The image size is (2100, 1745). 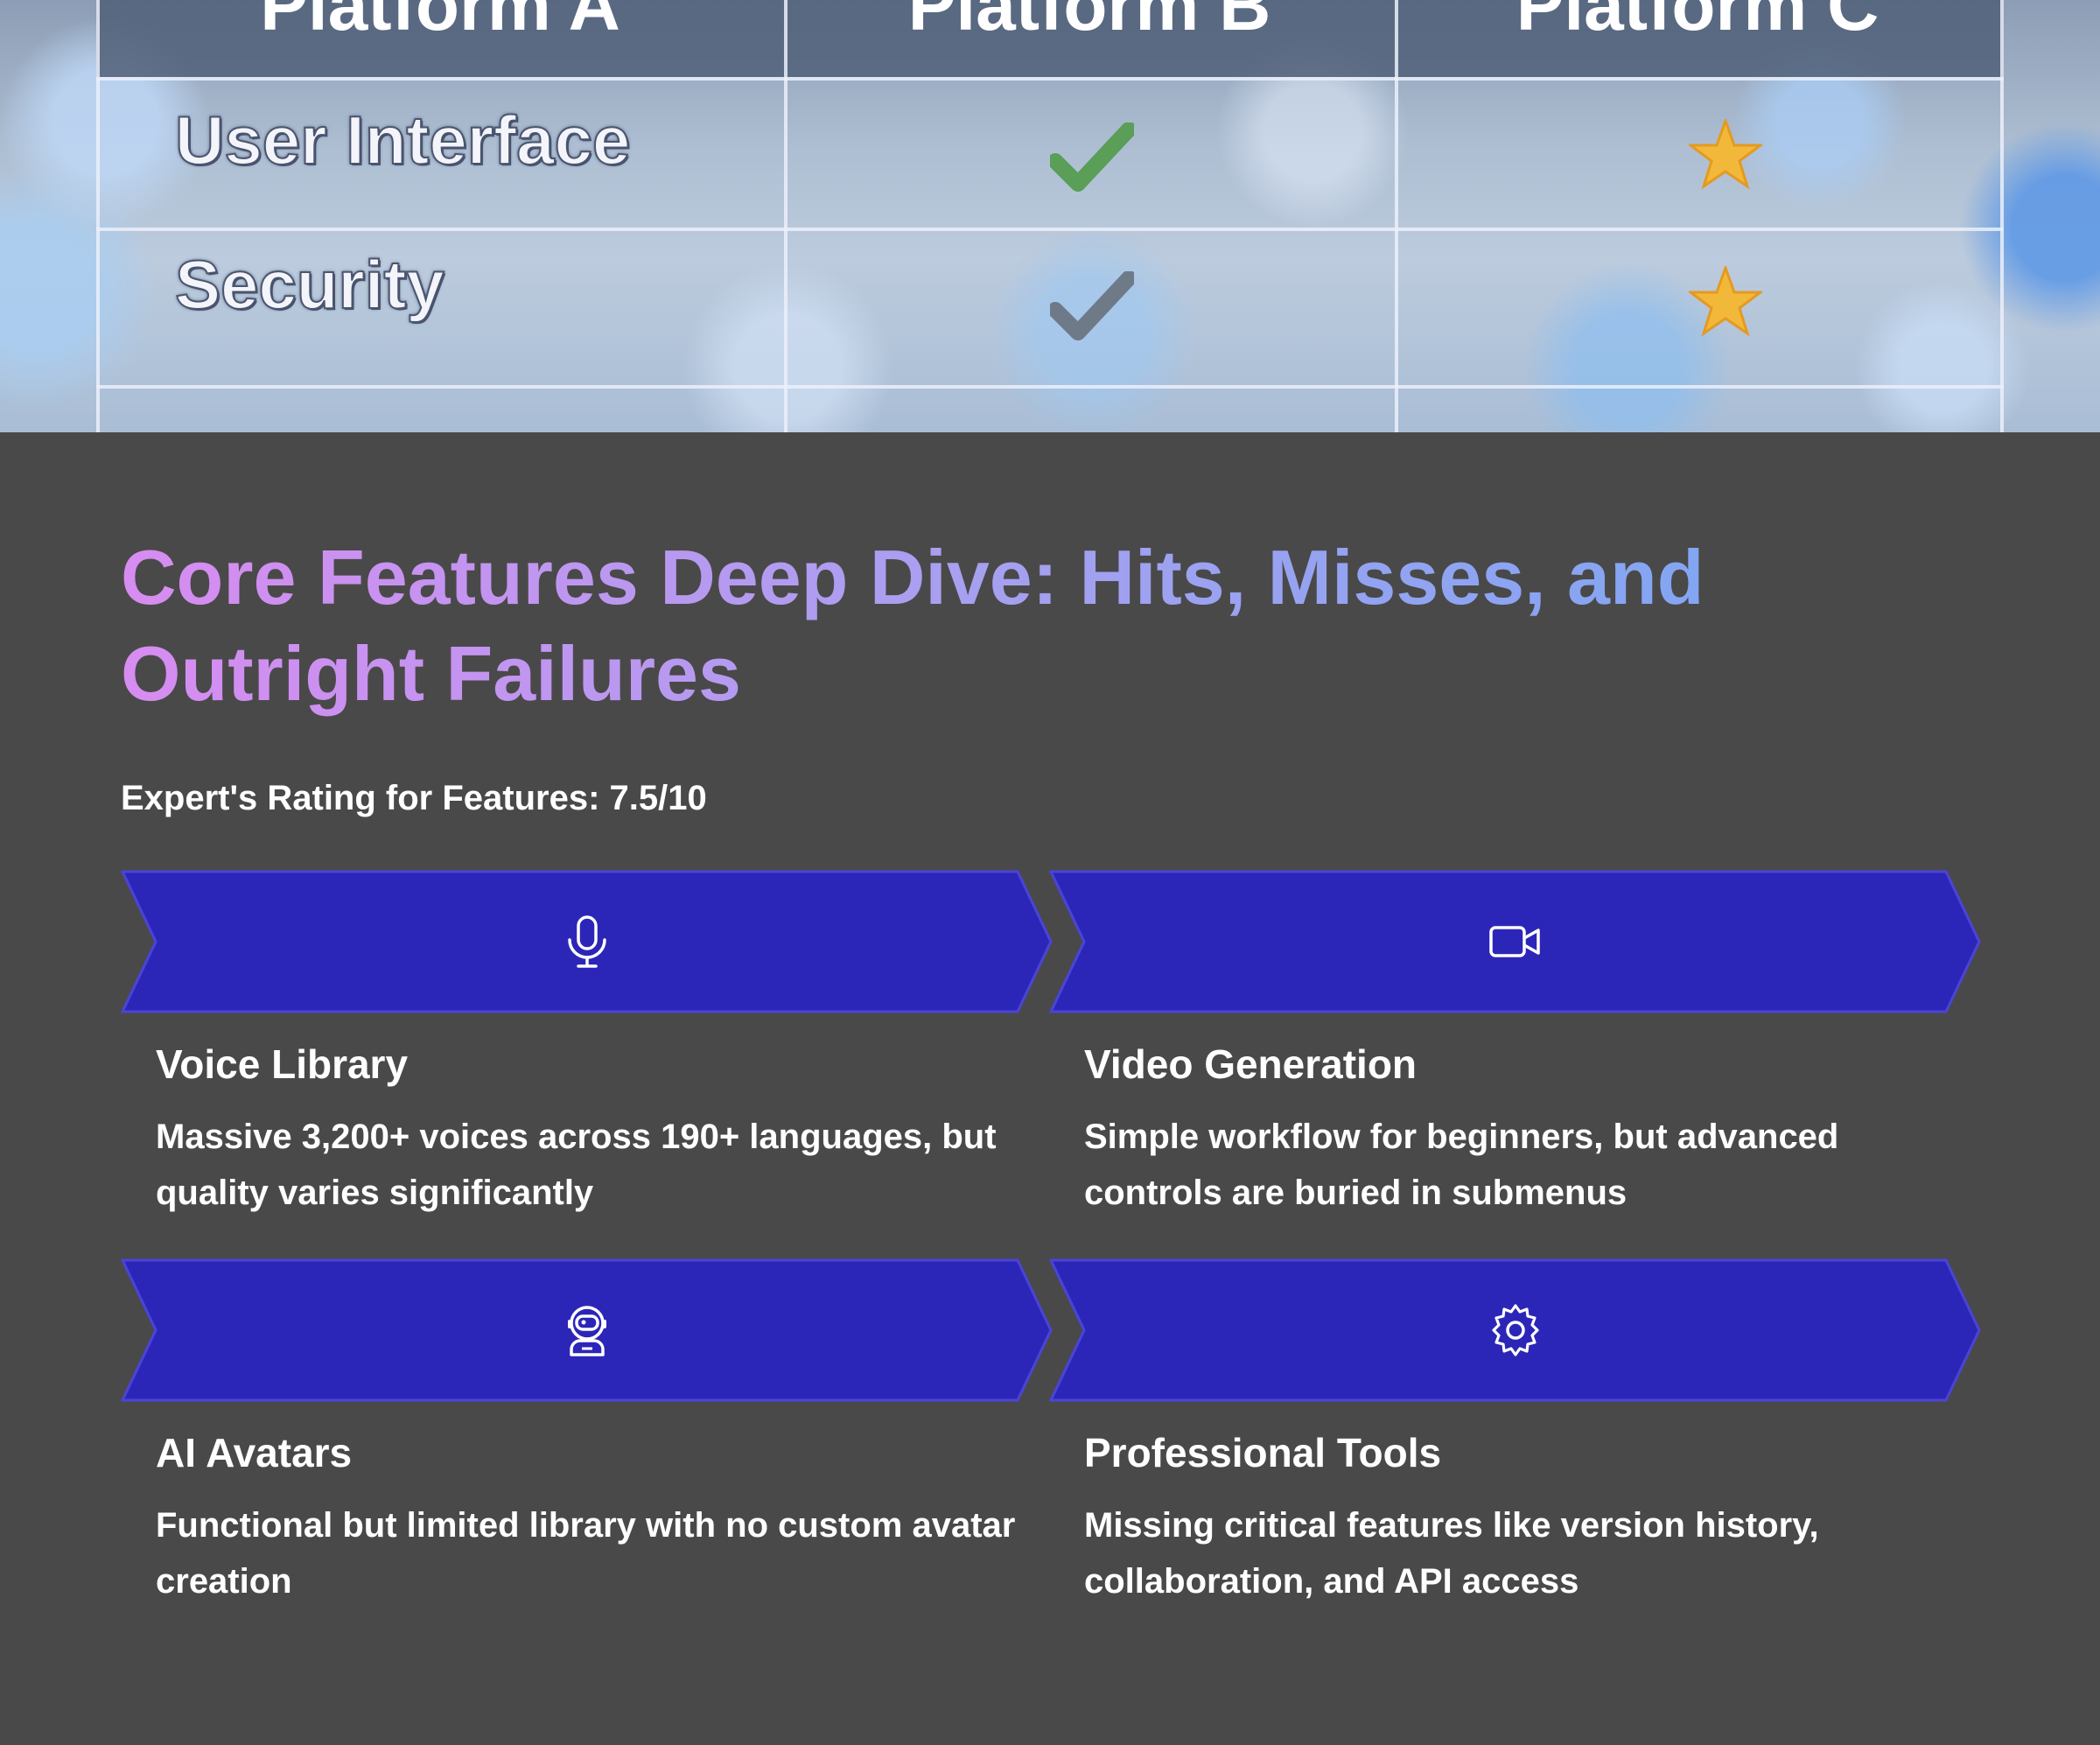 I want to click on feature-title: Professional Tools, so click(x=1263, y=1453).